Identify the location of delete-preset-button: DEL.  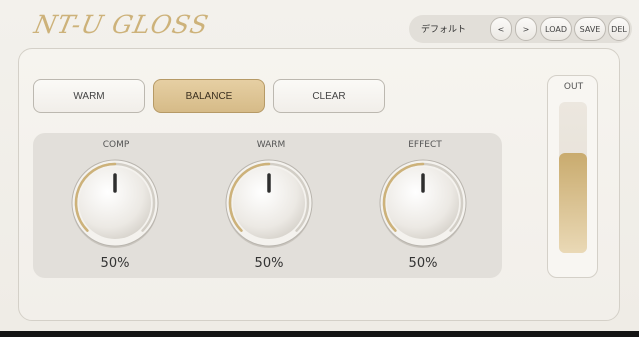
(619, 29).